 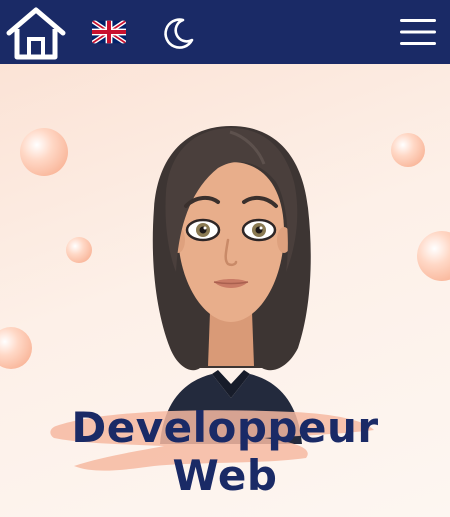 I want to click on menu-button, so click(x=418, y=32).